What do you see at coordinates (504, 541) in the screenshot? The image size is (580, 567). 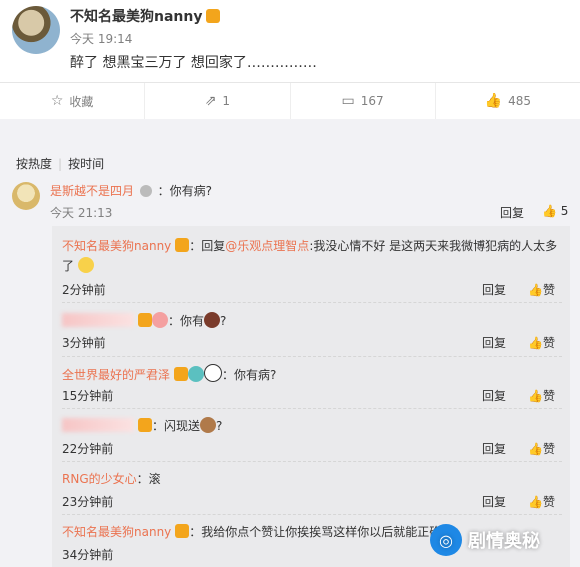 I see `watermark-text: 剧情奥秘` at bounding box center [504, 541].